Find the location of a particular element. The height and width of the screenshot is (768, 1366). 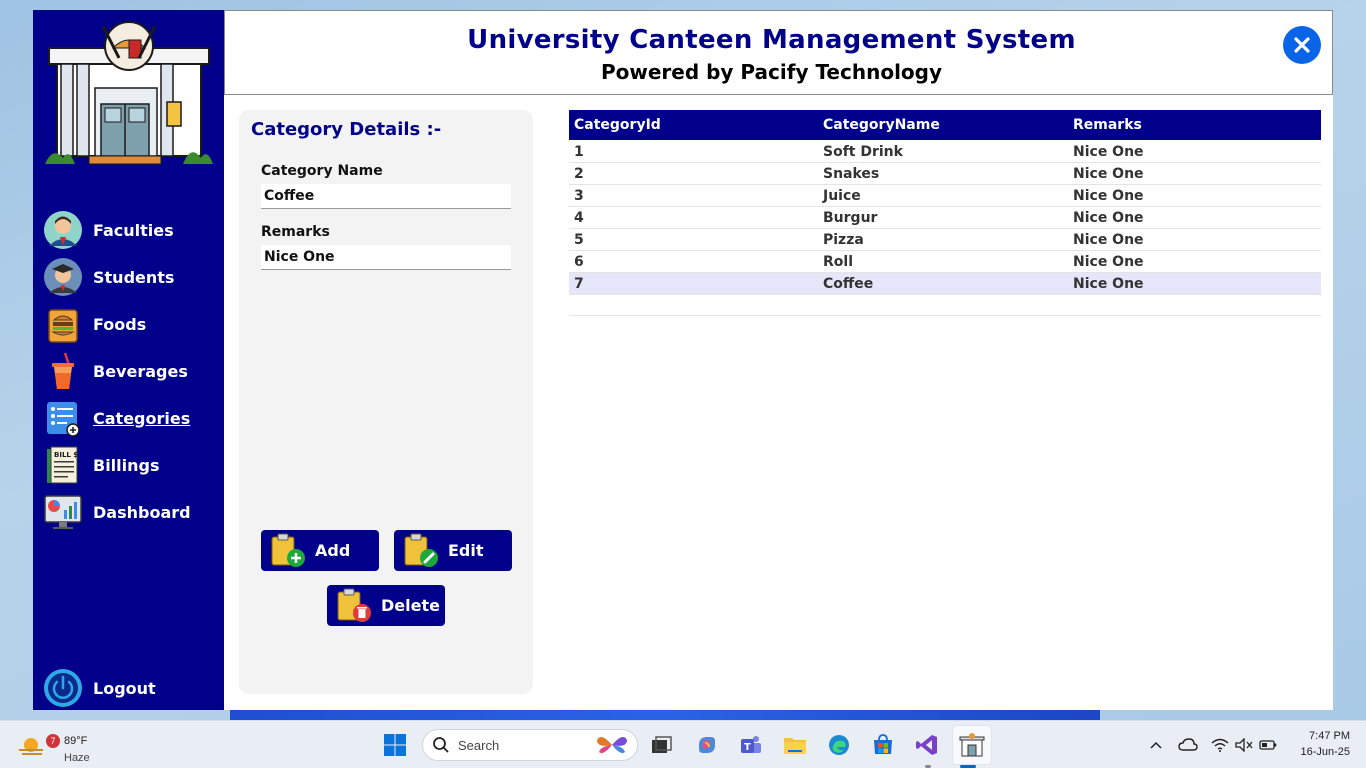

column-header: Remarks is located at coordinates (1107, 125).